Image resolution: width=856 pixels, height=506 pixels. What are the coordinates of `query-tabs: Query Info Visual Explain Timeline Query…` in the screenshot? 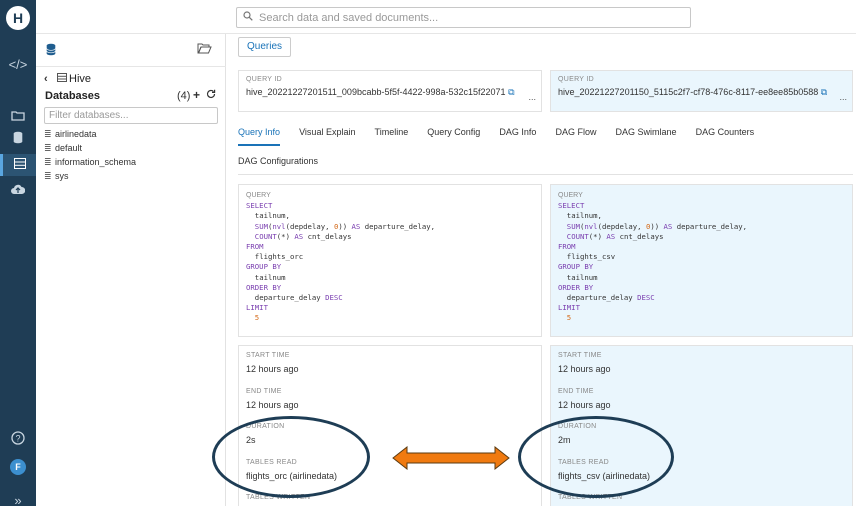 It's located at (545, 147).